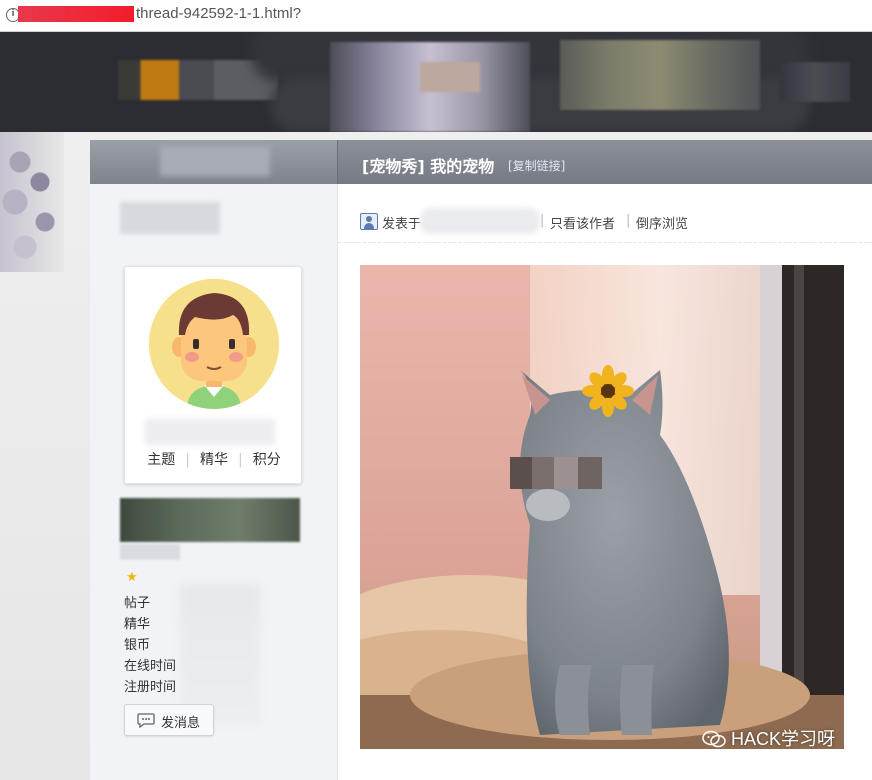 This screenshot has height=780, width=872. I want to click on url-text: thread-942592-1-1.html?, so click(218, 13).